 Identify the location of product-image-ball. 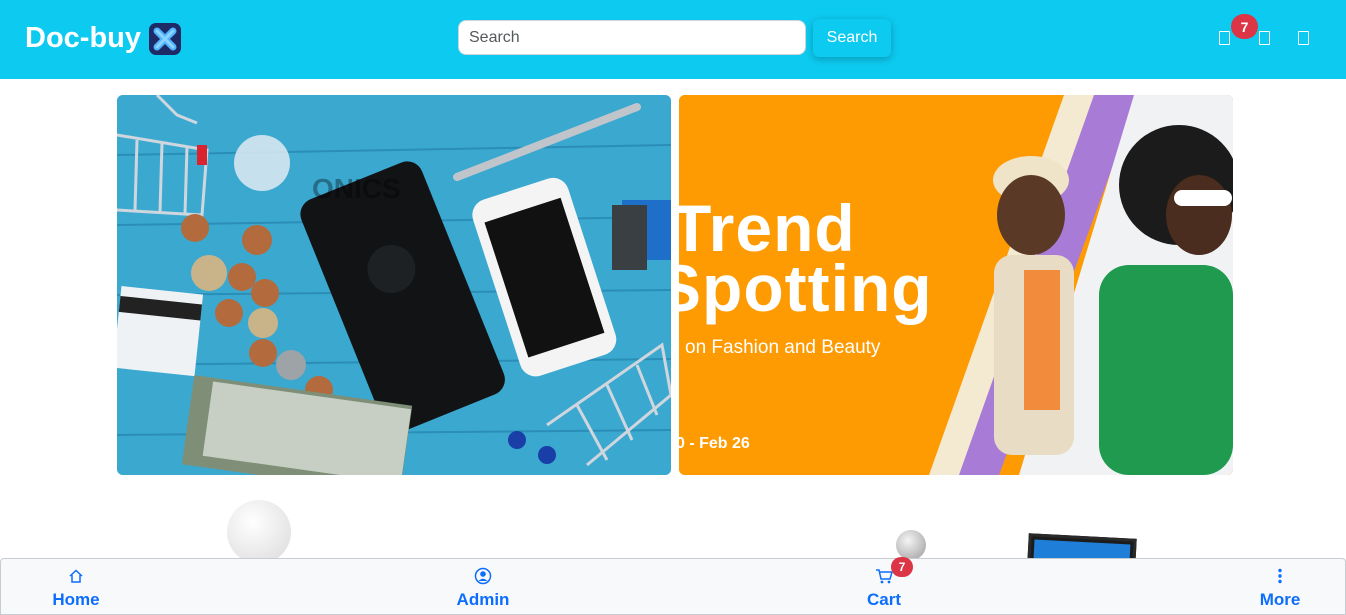
(911, 545).